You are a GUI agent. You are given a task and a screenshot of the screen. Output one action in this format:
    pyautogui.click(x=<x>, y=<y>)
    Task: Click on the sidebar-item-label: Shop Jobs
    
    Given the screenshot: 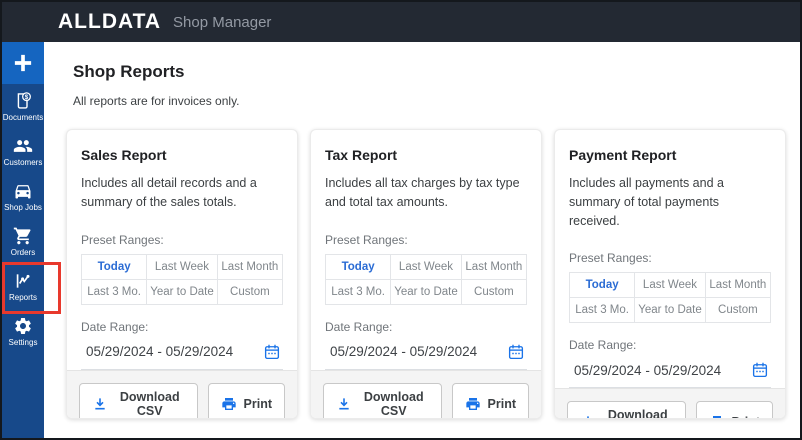 What is the action you would take?
    pyautogui.click(x=23, y=207)
    